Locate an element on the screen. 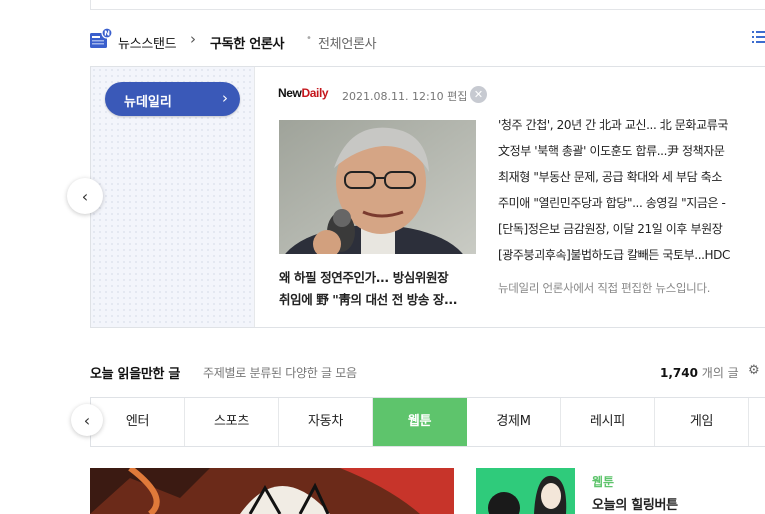  webtoon-thumbnail-small is located at coordinates (525, 491).